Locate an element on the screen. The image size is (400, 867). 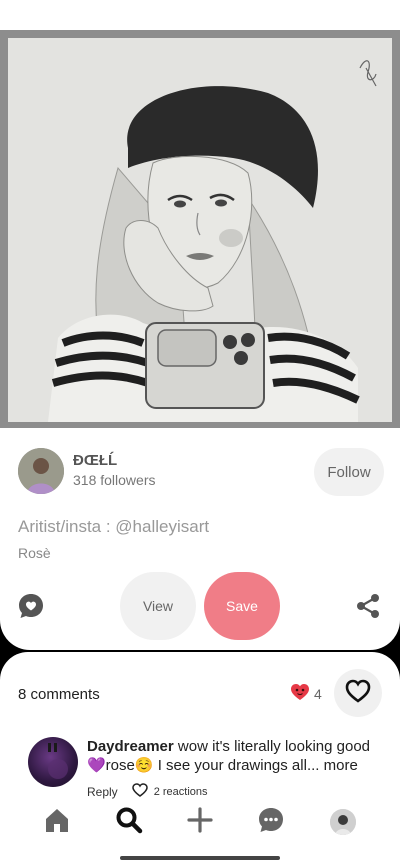
comments-count: 8 comments is located at coordinates (59, 694).